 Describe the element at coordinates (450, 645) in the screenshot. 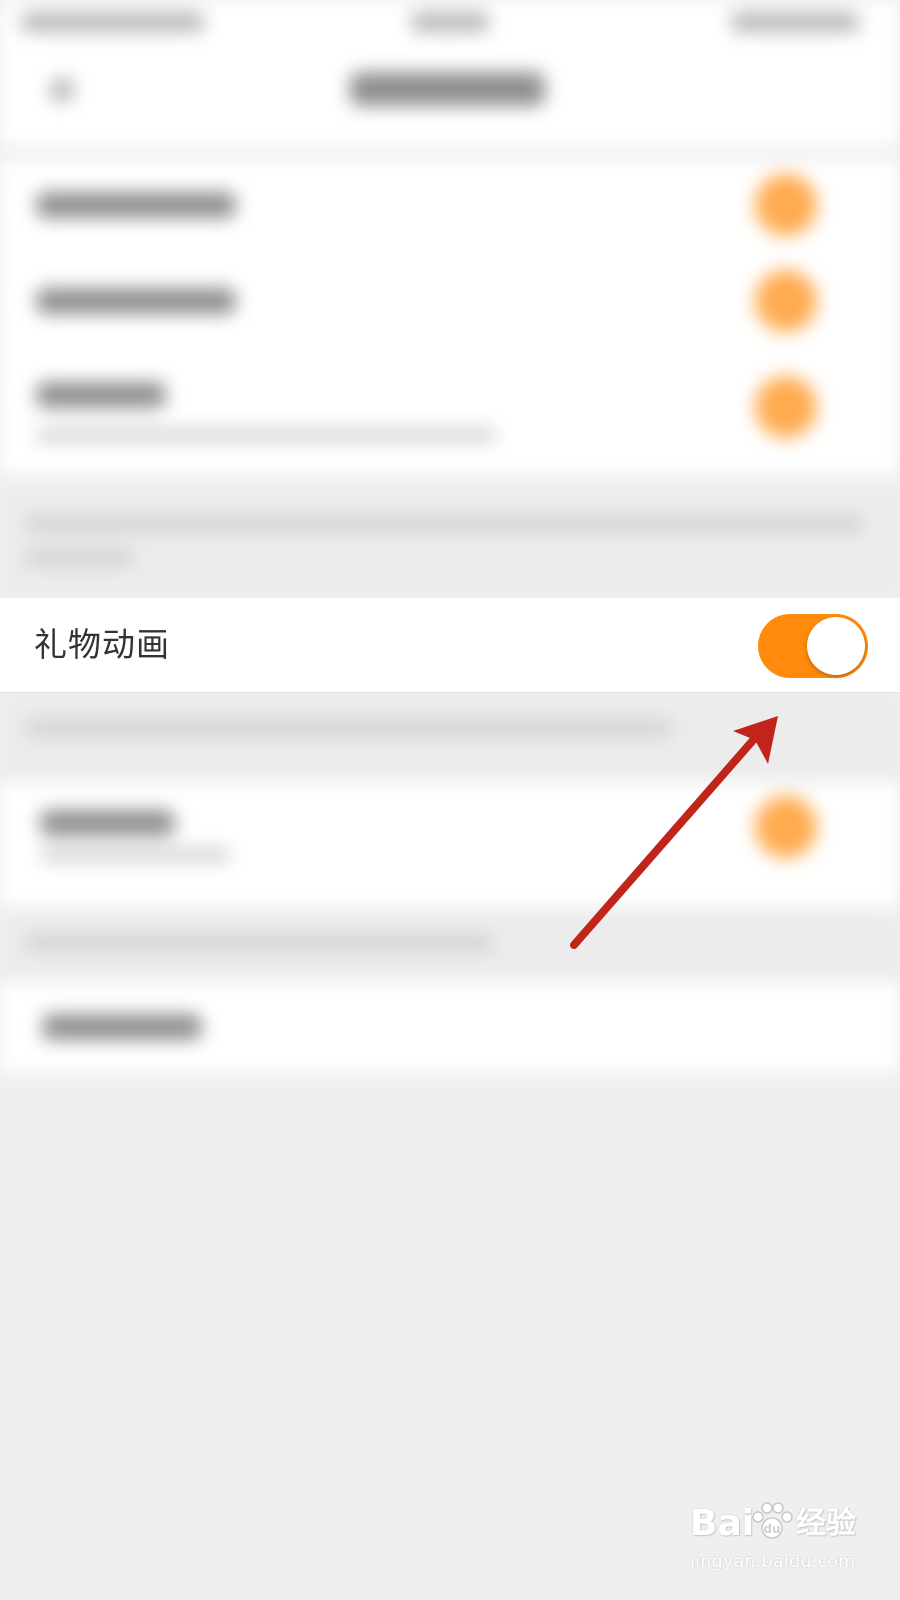

I see `gift-animation-setting-row: 礼物动画` at that location.